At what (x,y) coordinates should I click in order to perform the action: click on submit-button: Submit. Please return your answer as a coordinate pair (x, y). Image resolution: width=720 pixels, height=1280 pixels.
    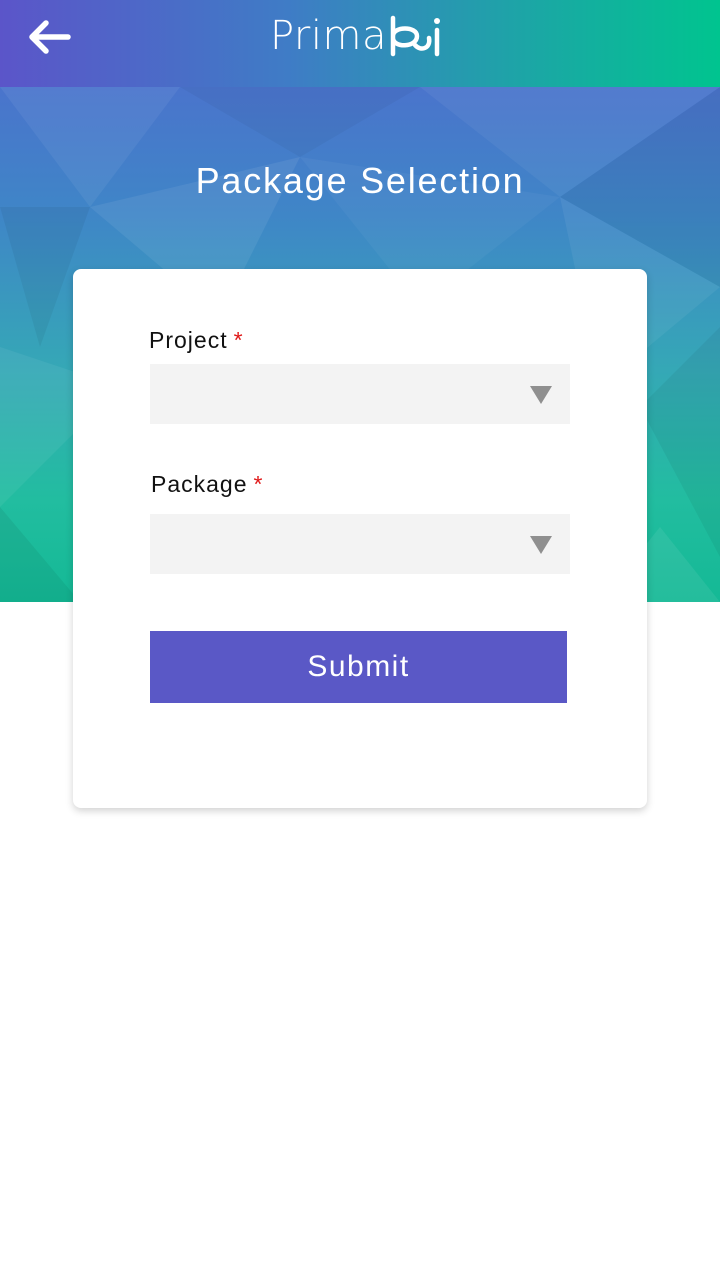
    Looking at the image, I should click on (358, 667).